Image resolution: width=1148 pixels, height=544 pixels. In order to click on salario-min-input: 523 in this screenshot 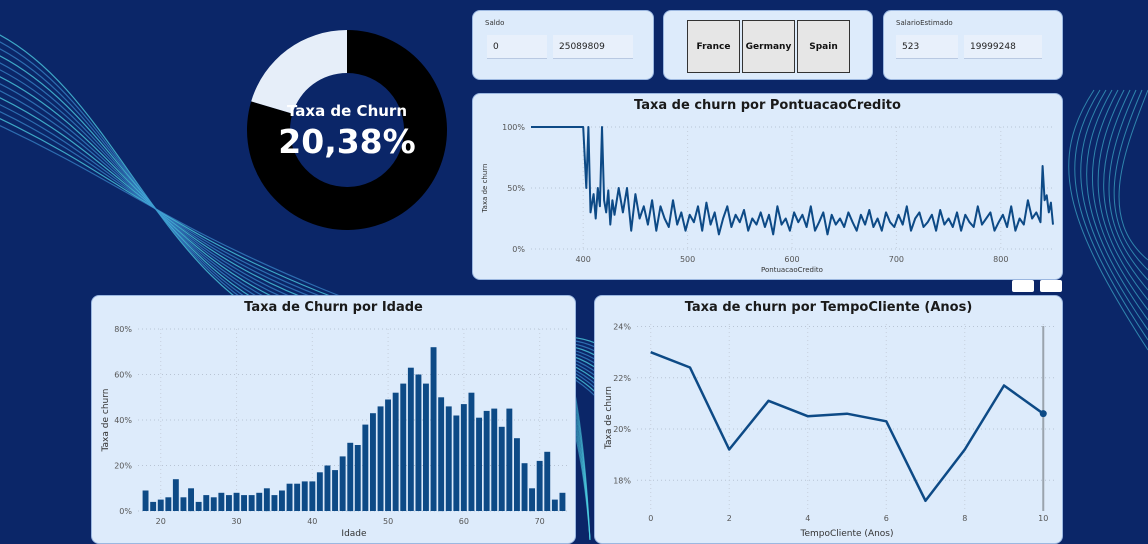, I will do `click(927, 47)`.